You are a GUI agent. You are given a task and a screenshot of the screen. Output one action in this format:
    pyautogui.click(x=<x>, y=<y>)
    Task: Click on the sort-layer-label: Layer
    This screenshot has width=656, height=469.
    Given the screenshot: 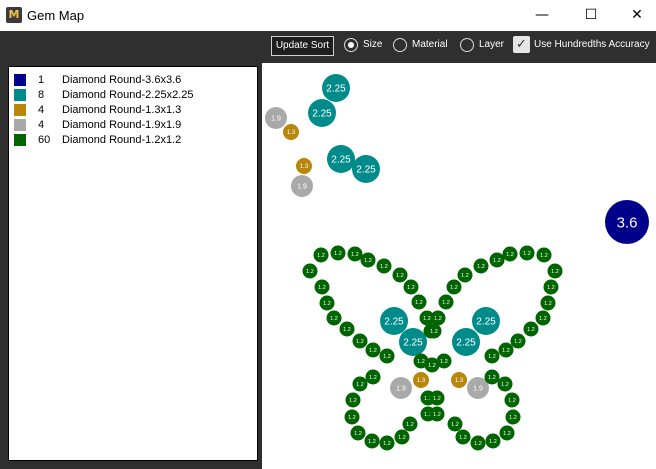 What is the action you would take?
    pyautogui.click(x=491, y=45)
    